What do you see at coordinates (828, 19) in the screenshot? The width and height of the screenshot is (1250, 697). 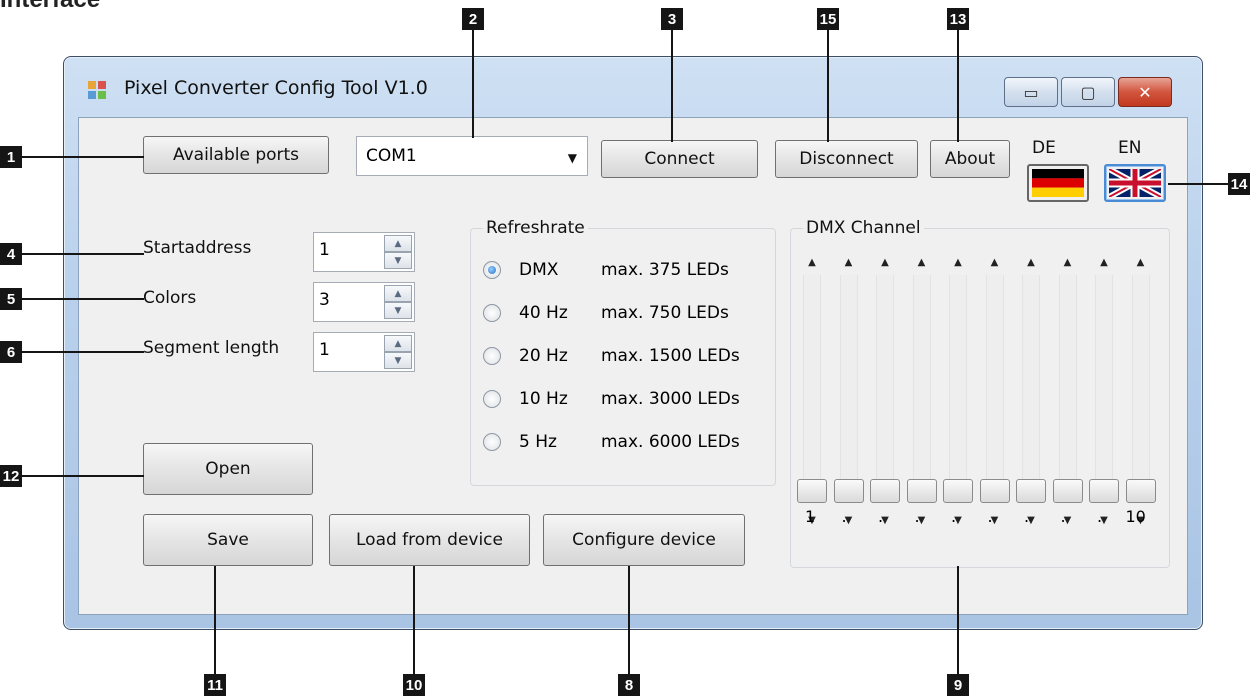 I see `callout-marker-15: 15` at bounding box center [828, 19].